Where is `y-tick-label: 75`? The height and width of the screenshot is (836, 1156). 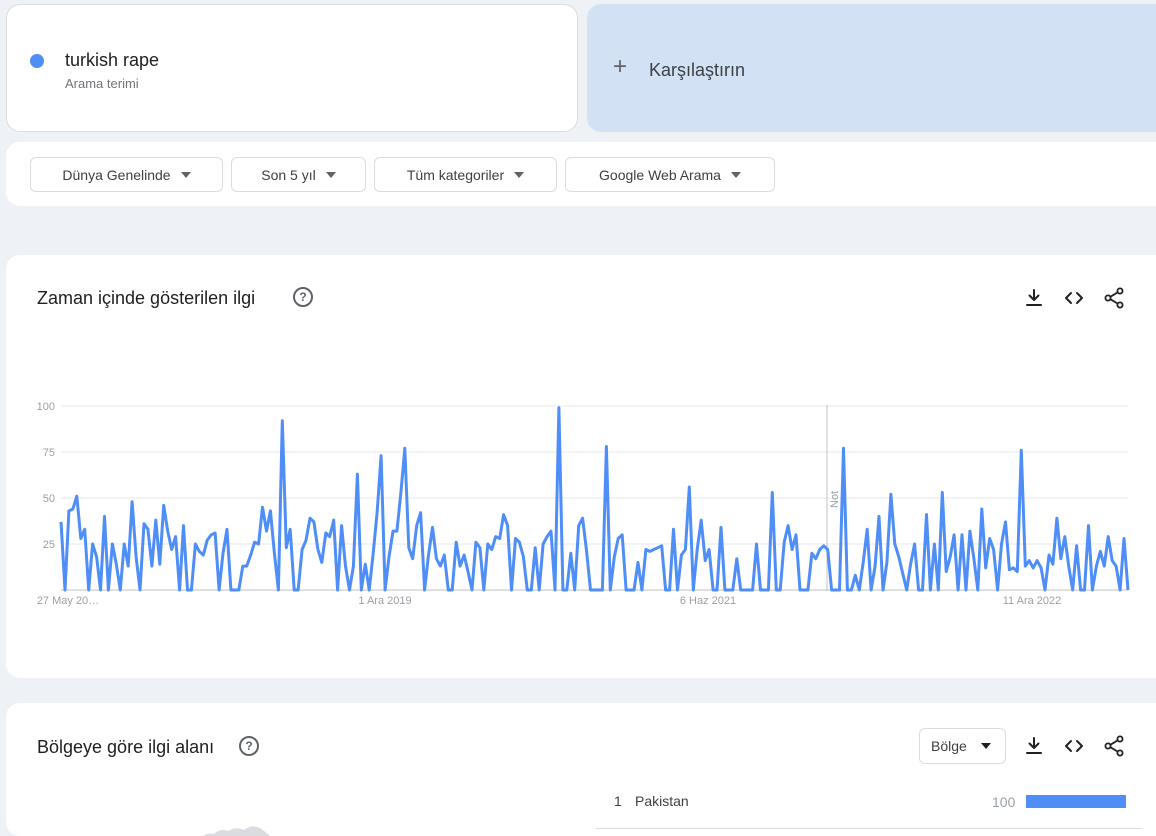 y-tick-label: 75 is located at coordinates (49, 453).